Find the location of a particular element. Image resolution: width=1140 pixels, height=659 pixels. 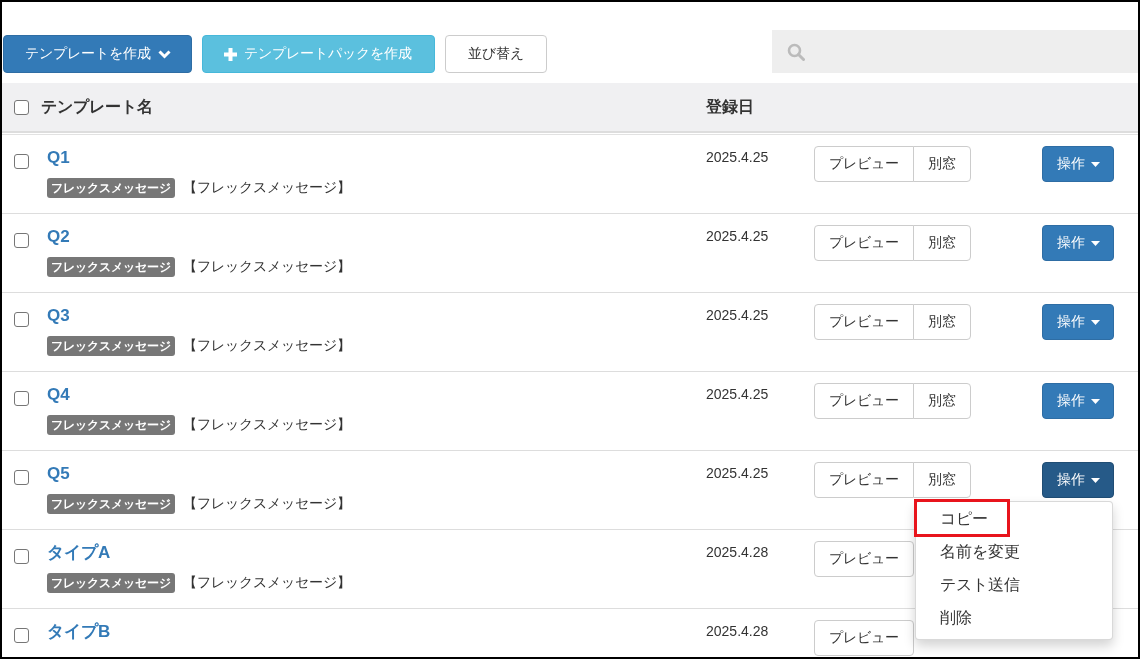

template-name-link: タイプA is located at coordinates (79, 553).